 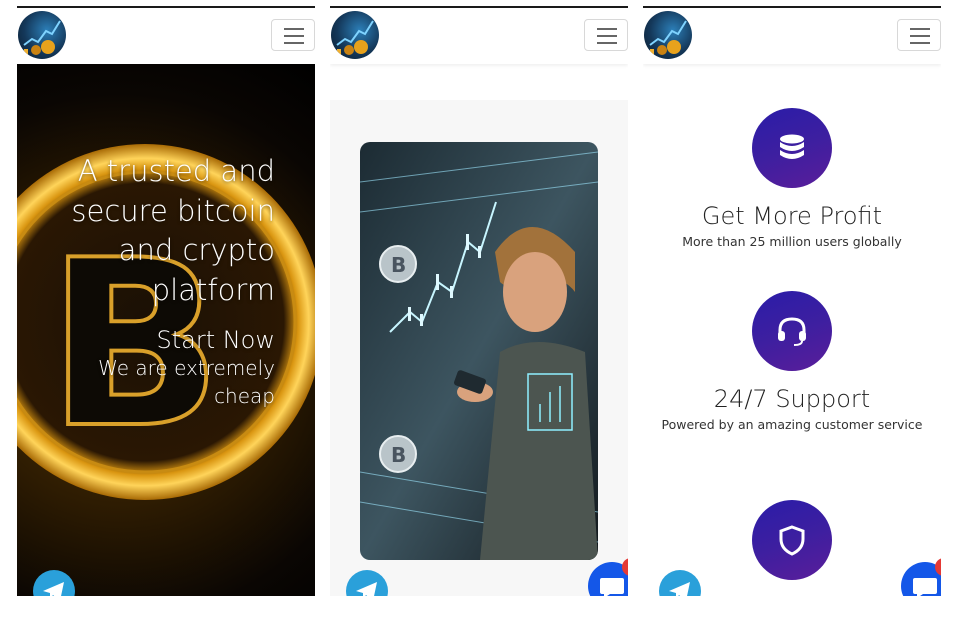 I want to click on hero-subtitle: We are extremely cheap, so click(x=186, y=382).